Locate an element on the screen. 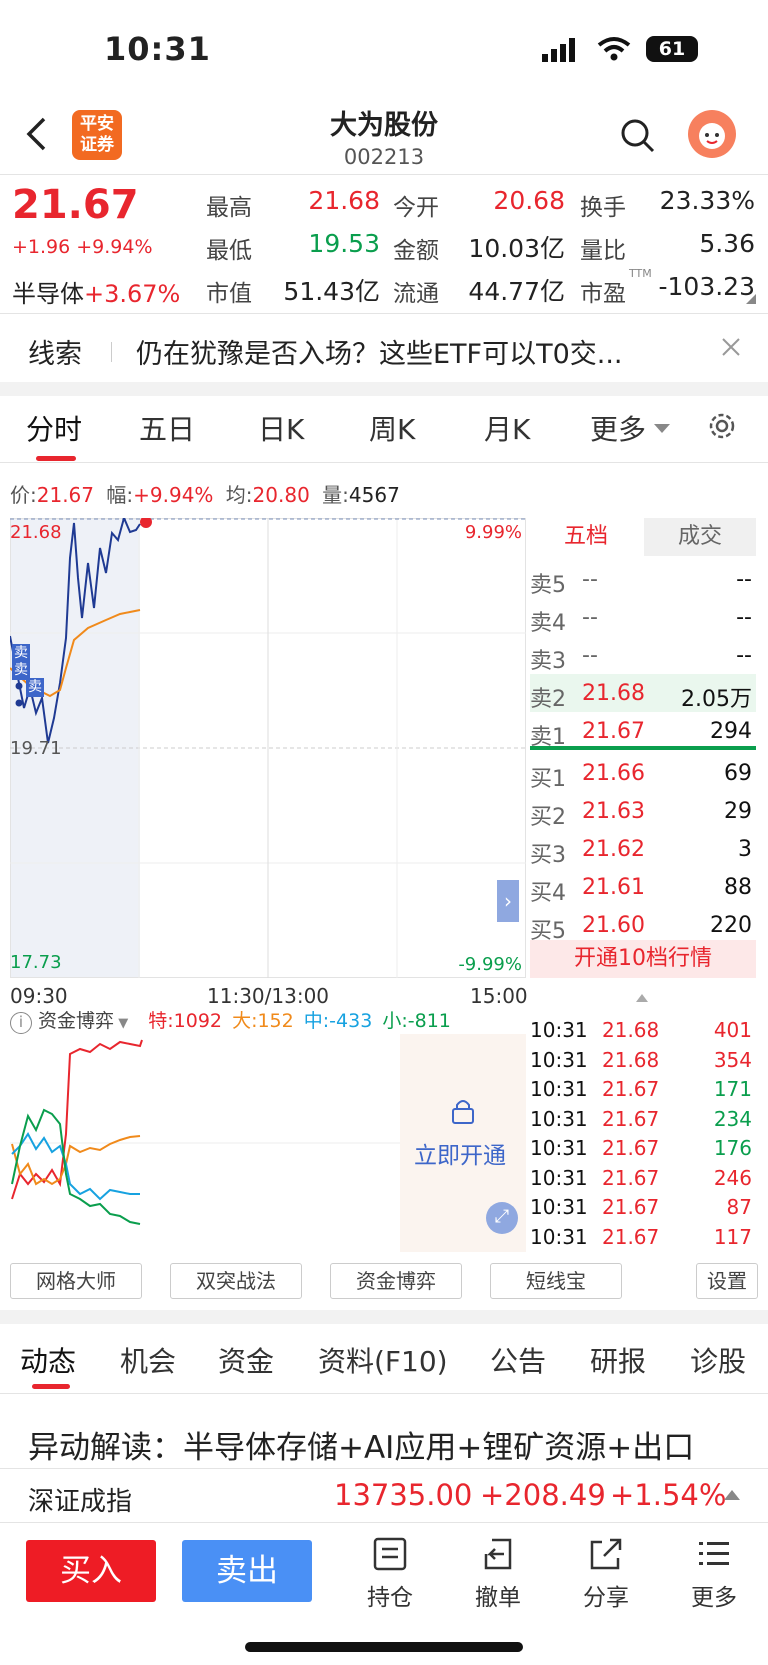 This screenshot has height=1665, width=768. info-tab: 研报 is located at coordinates (618, 1360).